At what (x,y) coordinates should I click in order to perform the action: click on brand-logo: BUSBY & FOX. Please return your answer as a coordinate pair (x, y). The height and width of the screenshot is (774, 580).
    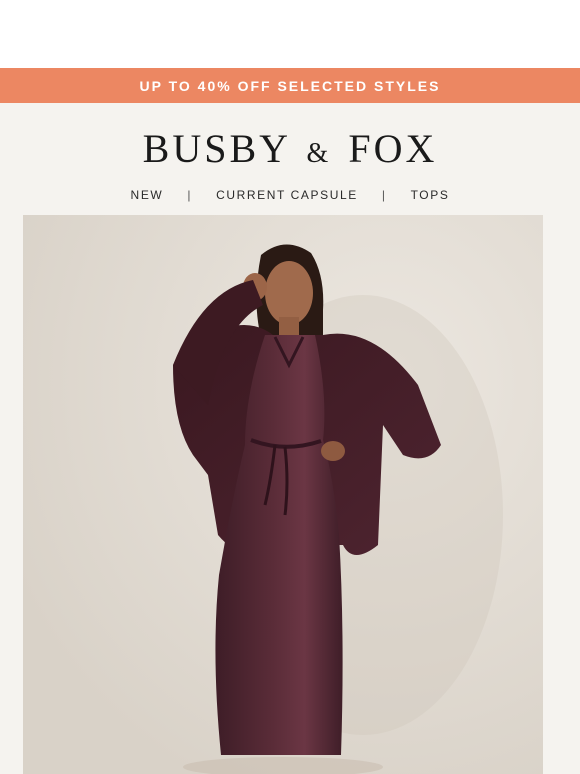
    Looking at the image, I should click on (290, 149).